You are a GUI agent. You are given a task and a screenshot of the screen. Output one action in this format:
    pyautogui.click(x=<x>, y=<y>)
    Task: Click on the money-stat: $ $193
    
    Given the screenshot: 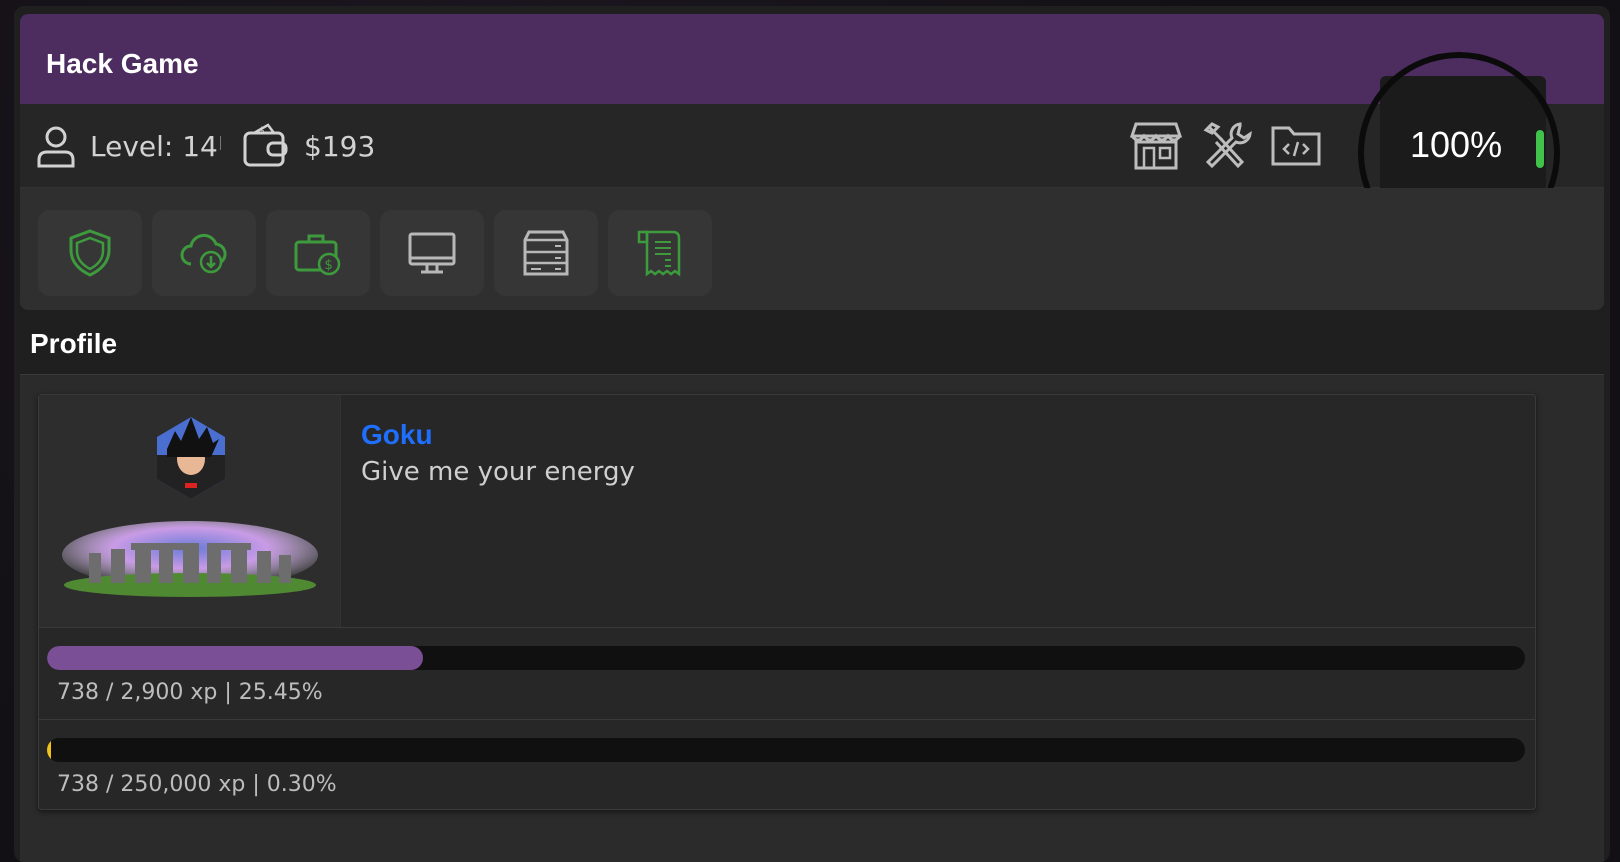 What is the action you would take?
    pyautogui.click(x=308, y=146)
    